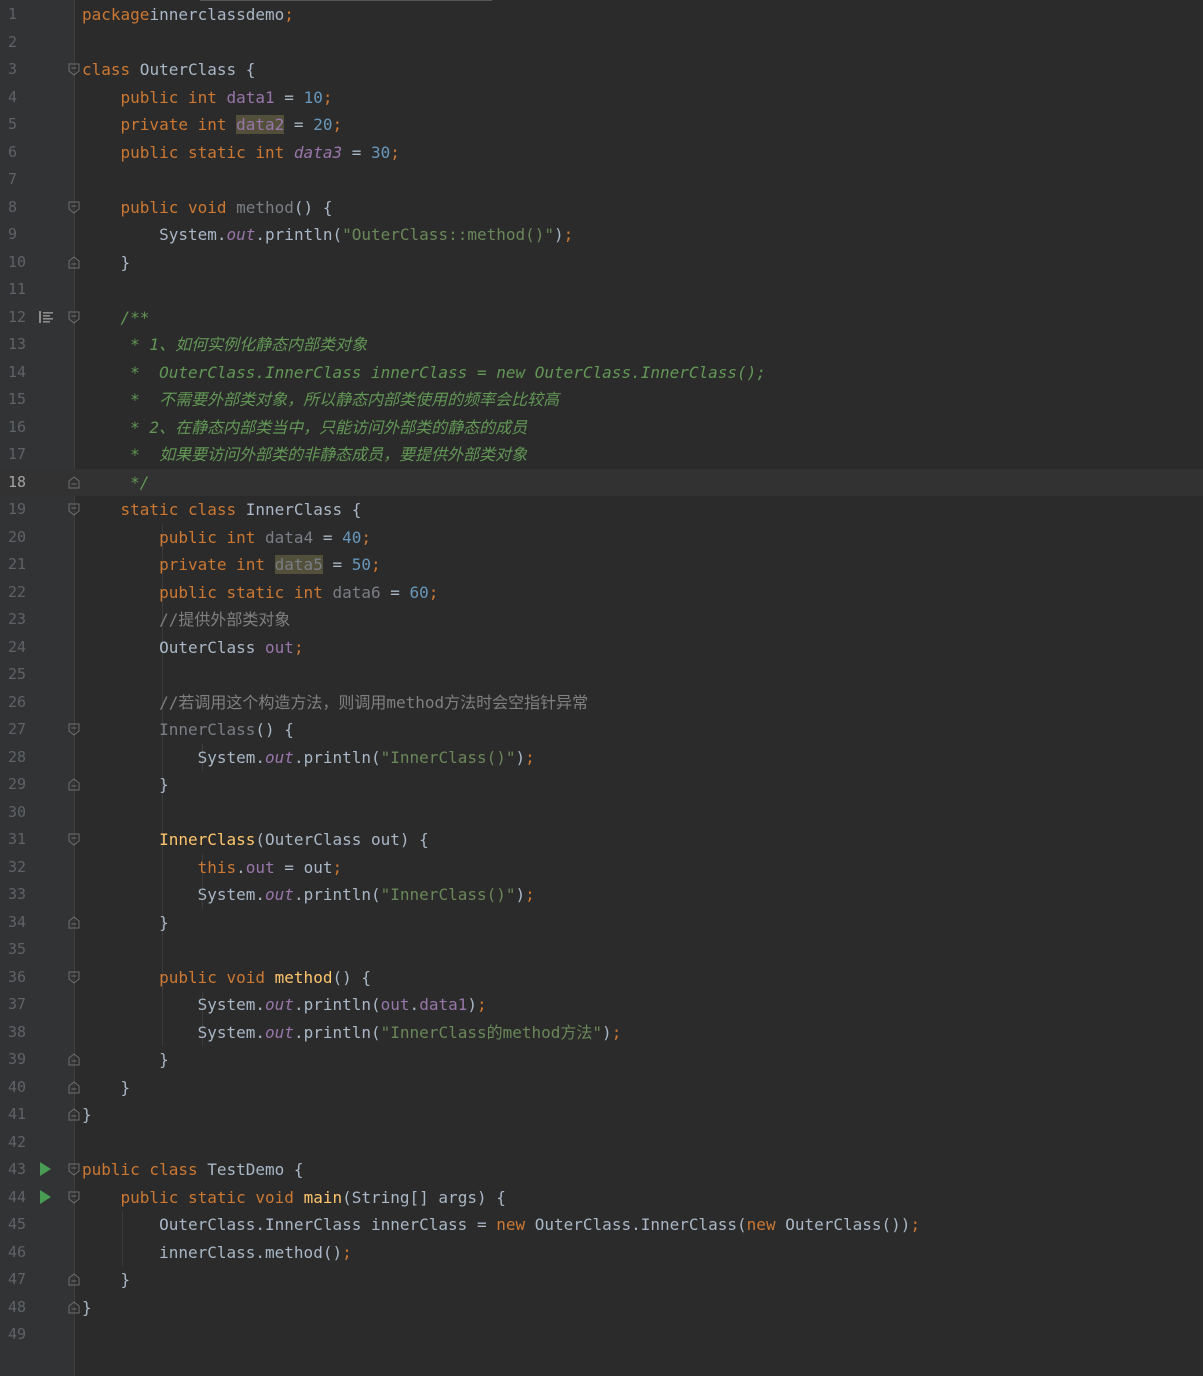 This screenshot has height=1376, width=1203. I want to click on line-number: 6, so click(20, 153).